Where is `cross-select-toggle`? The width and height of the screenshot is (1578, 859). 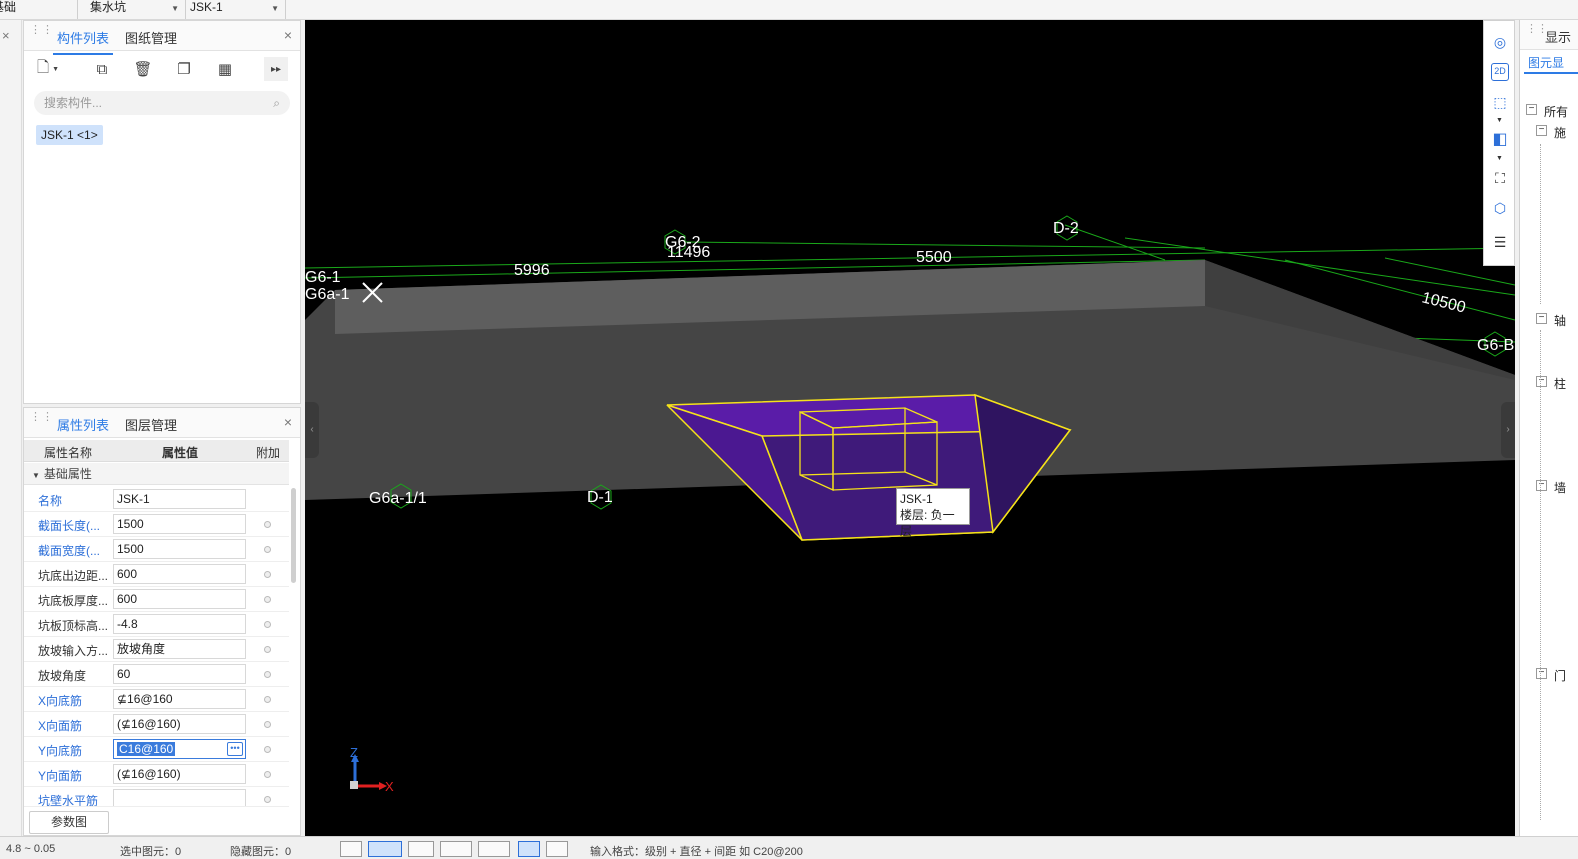
cross-select-toggle is located at coordinates (421, 849).